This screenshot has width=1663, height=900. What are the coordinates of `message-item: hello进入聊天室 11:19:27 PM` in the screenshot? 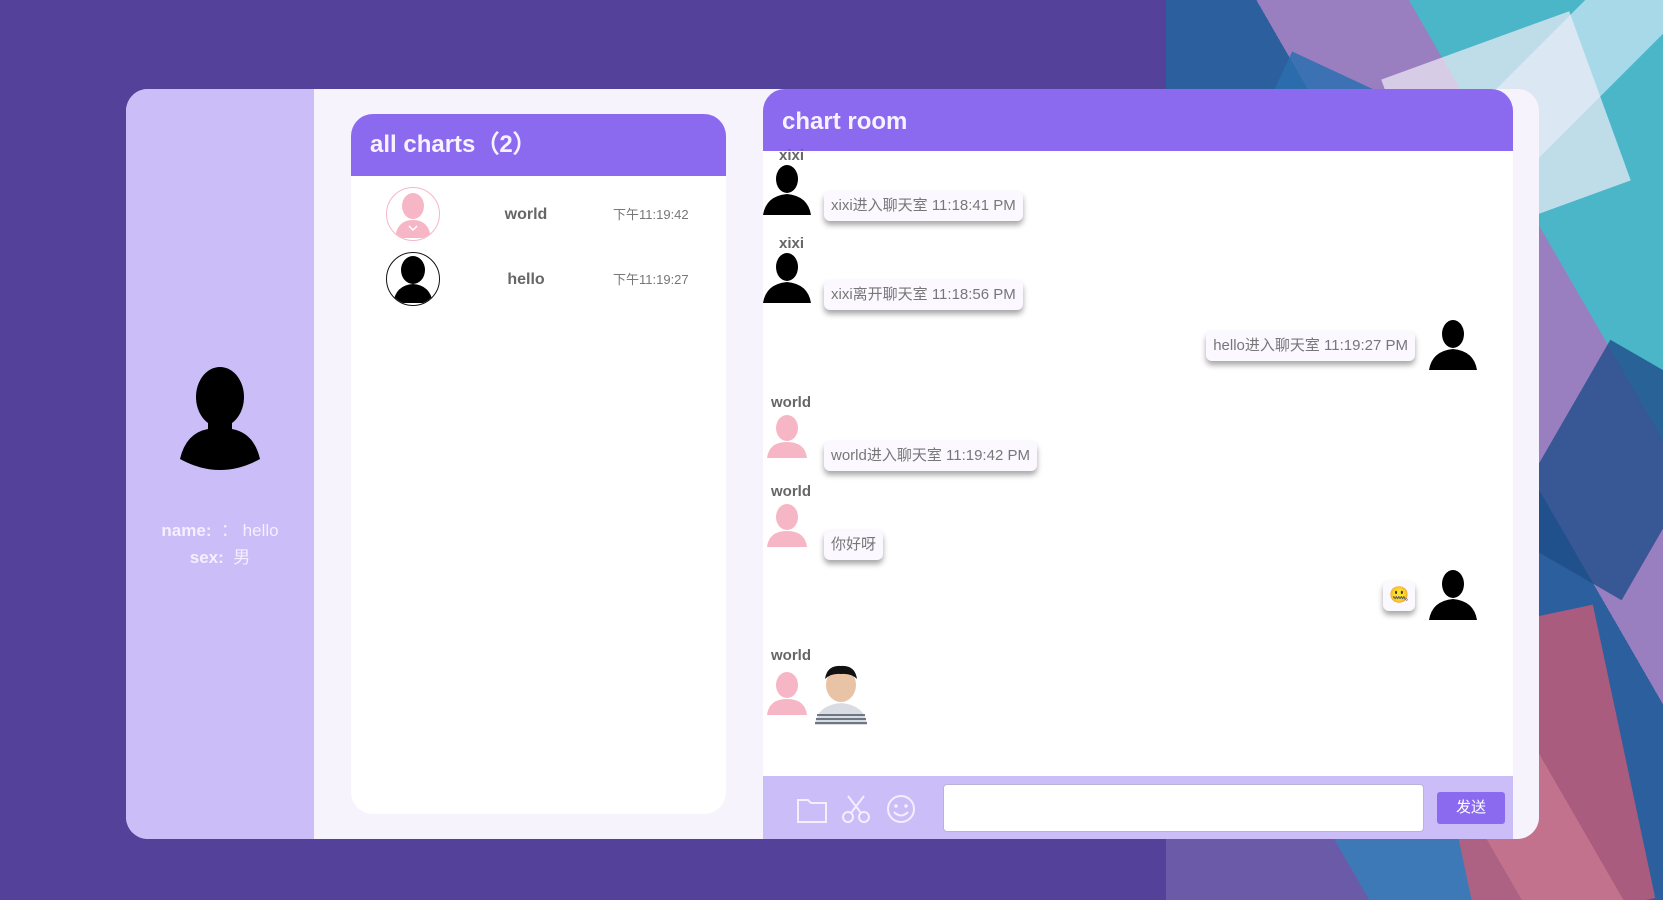 It's located at (1138, 347).